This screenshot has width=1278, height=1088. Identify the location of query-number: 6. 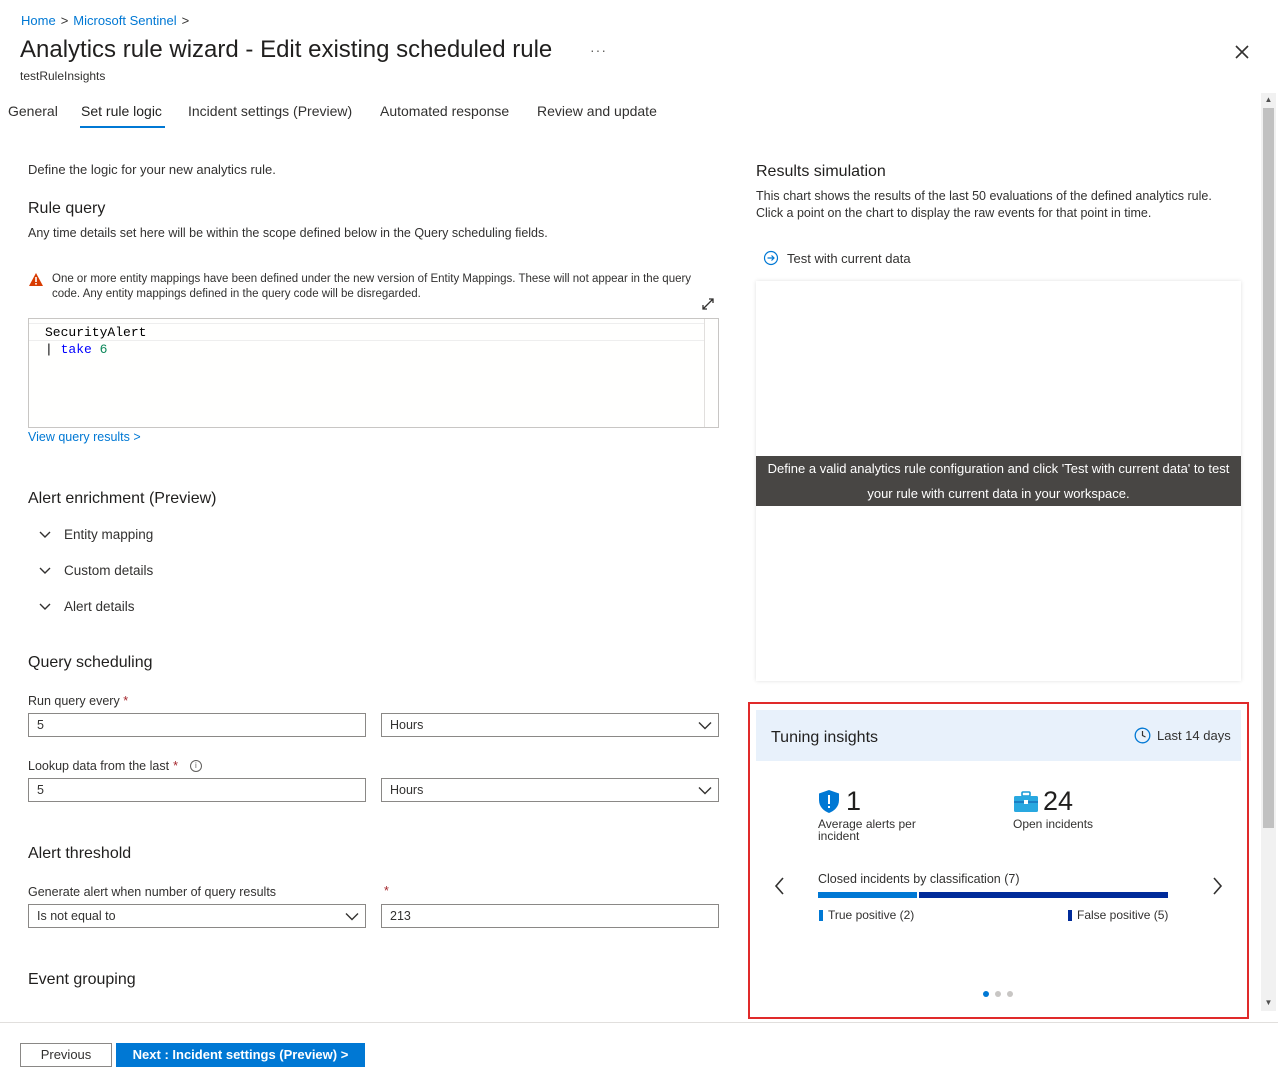
(103, 349).